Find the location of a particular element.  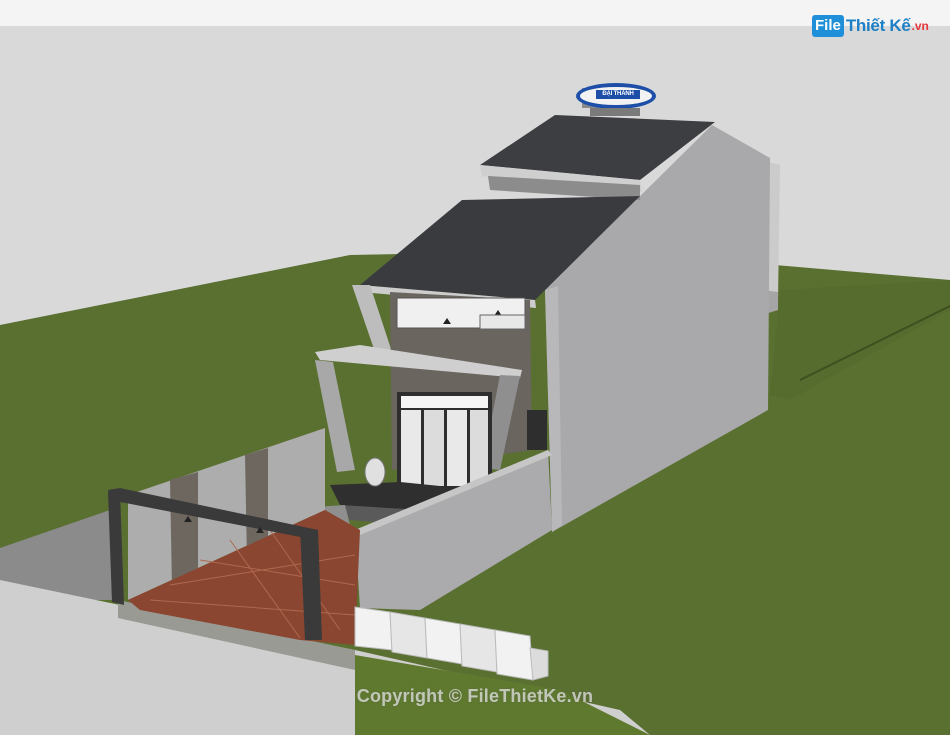

side-window is located at coordinates (537, 430).